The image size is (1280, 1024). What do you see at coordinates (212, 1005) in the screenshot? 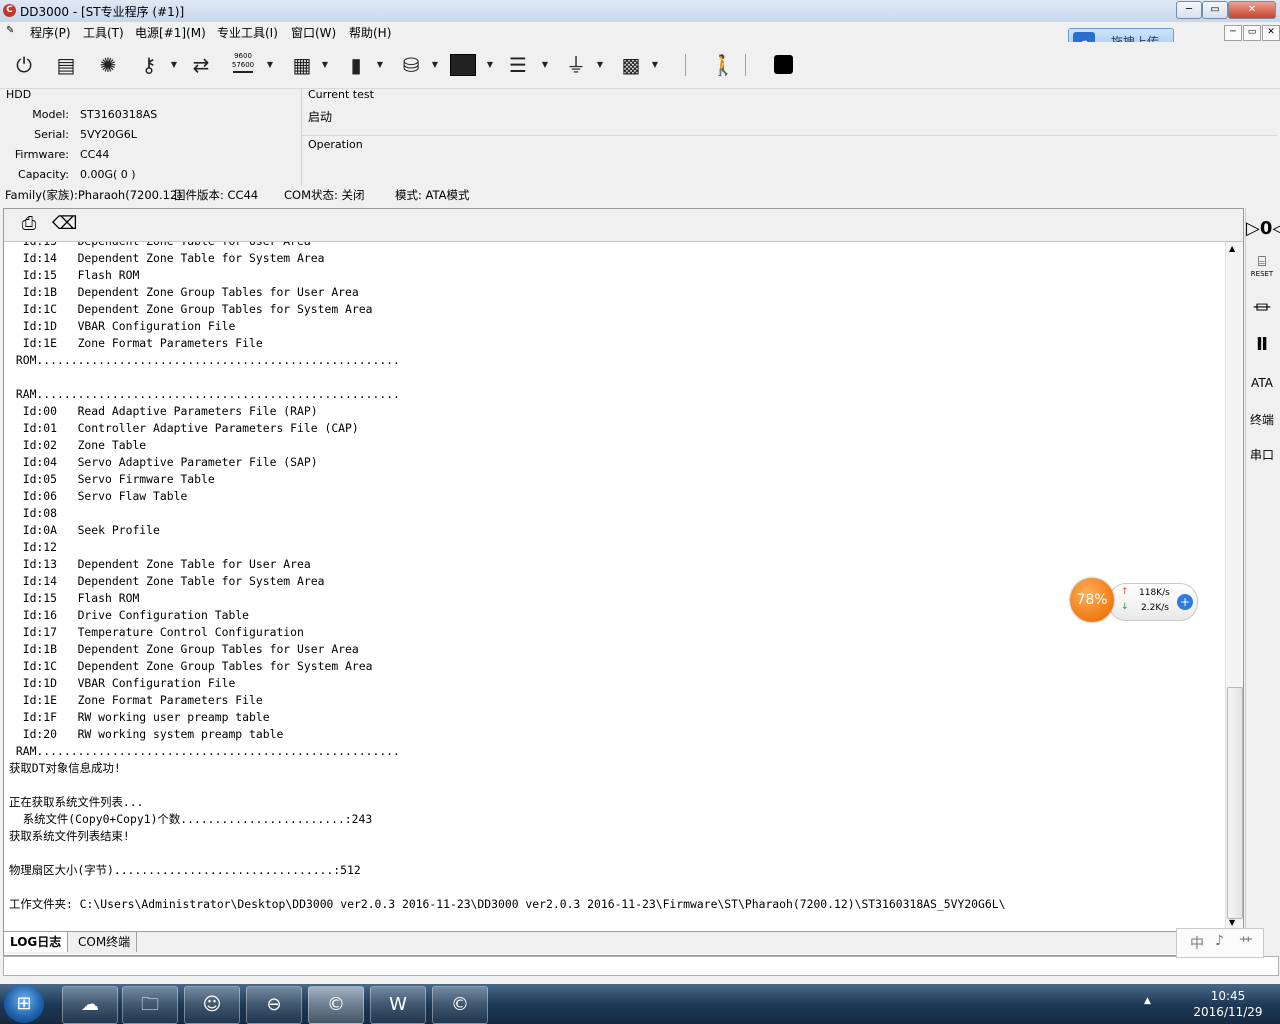
I see `taskbar-qq-icon: ☺` at bounding box center [212, 1005].